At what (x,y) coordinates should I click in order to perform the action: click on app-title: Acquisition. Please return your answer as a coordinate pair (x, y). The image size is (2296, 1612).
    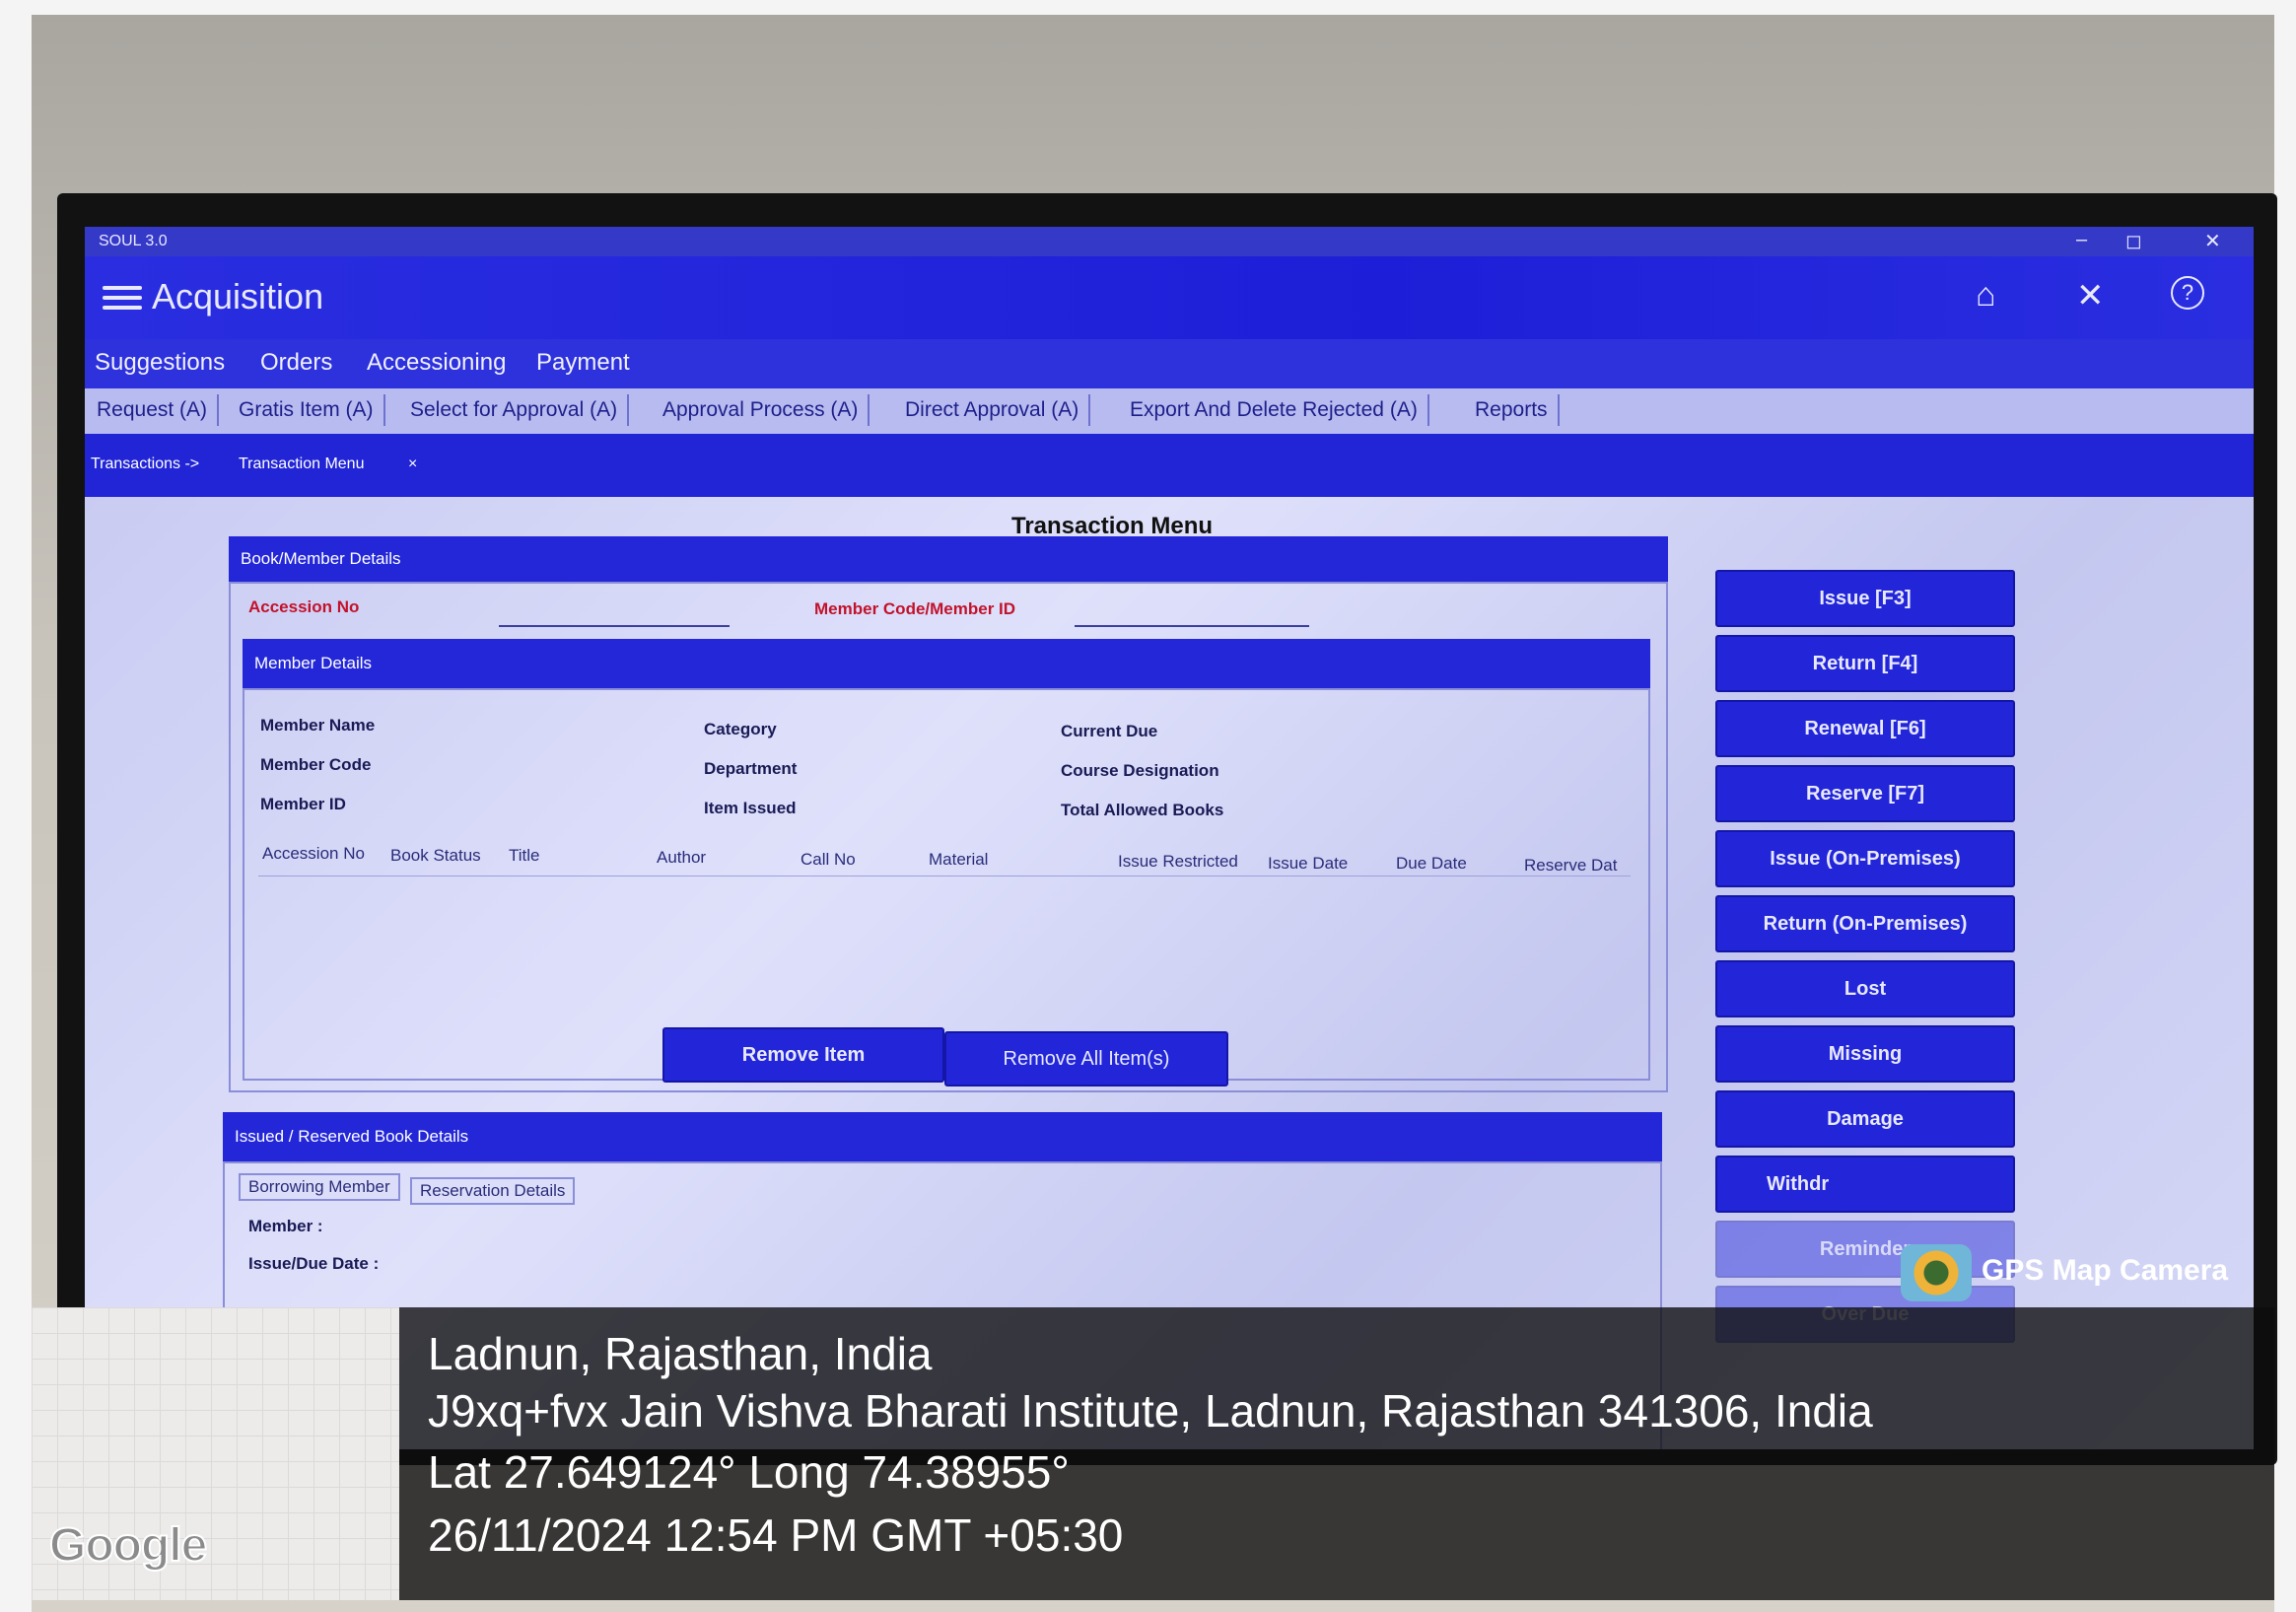
    Looking at the image, I should click on (238, 296).